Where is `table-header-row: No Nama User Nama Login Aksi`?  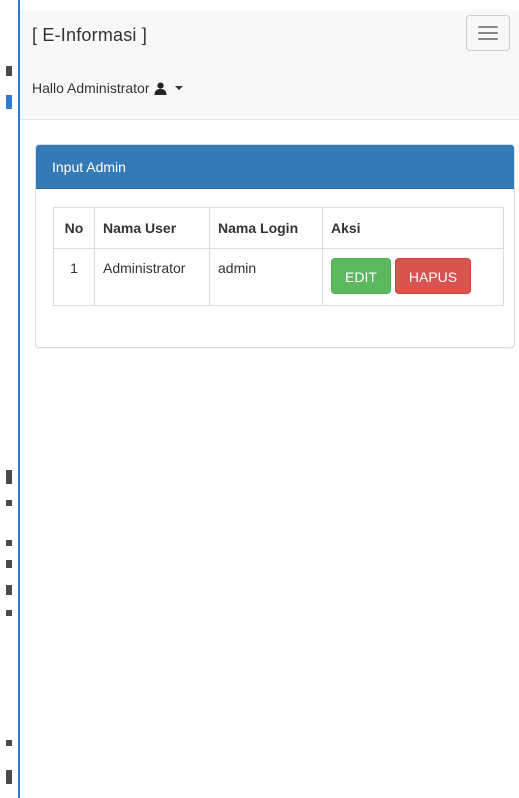
table-header-row: No Nama User Nama Login Aksi is located at coordinates (278, 228).